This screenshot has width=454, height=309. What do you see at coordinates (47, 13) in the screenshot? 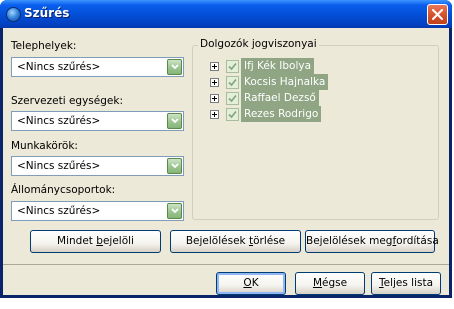
I see `window-title: Szűrés` at bounding box center [47, 13].